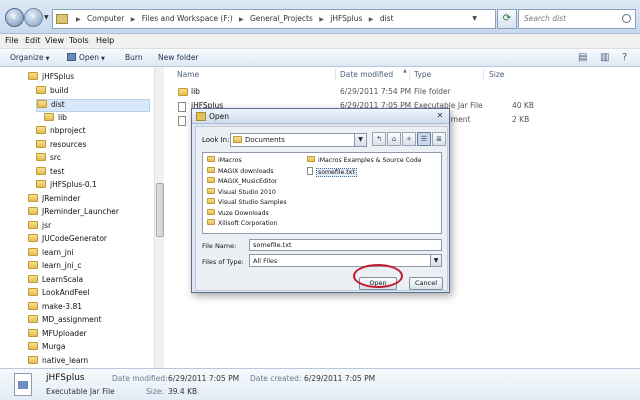  I want to click on dialog-file-item: Vuze Downloads, so click(238, 213).